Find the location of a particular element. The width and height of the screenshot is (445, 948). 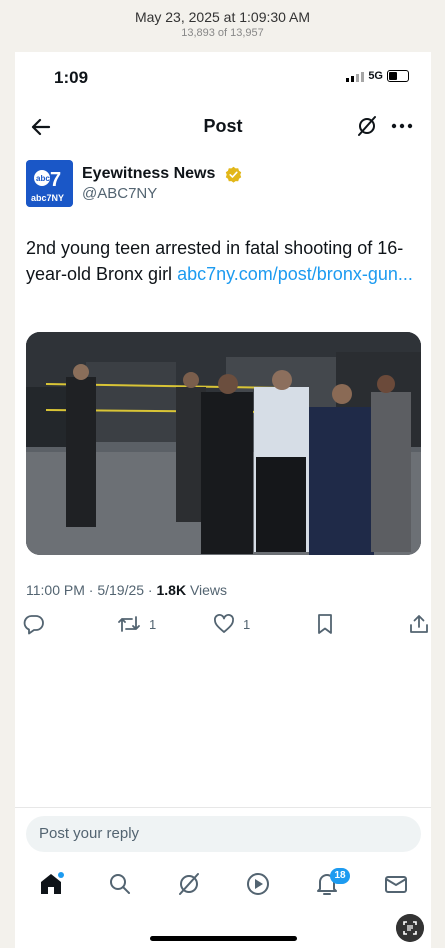

reply-action is located at coordinates (38, 624).